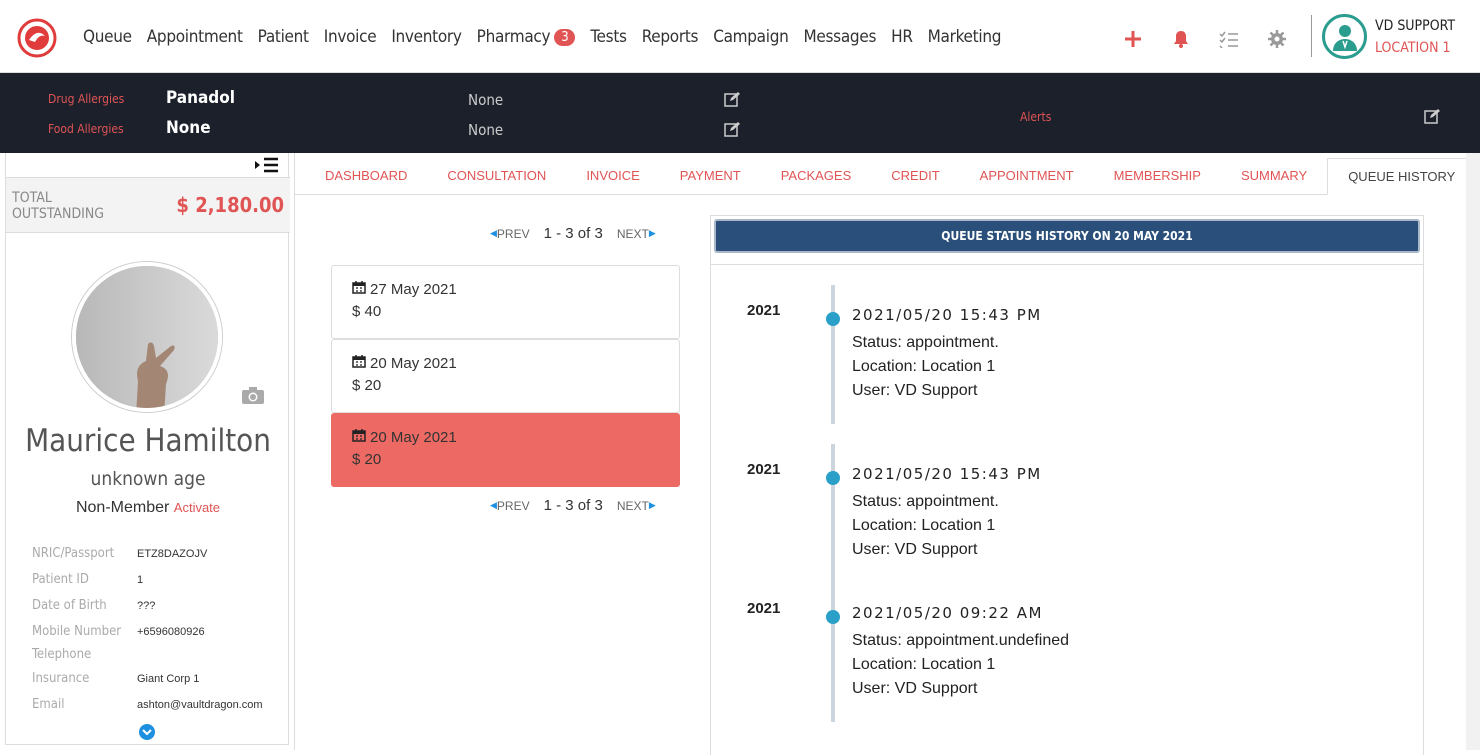 The width and height of the screenshot is (1480, 755). I want to click on tab-dashboard: DASHBOARD, so click(366, 176).